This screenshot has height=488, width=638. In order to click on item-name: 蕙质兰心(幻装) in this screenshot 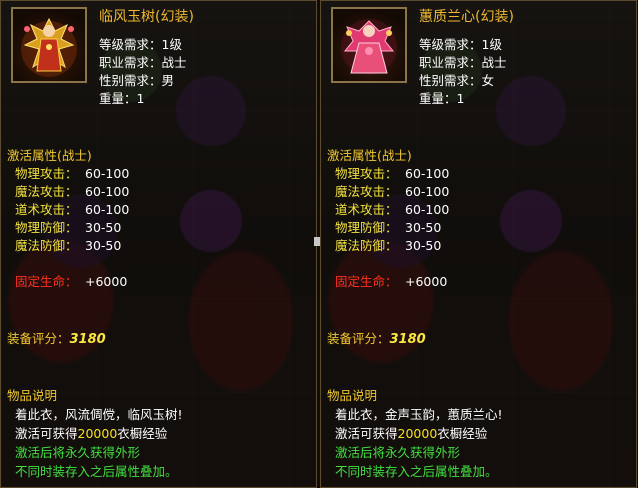, I will do `click(466, 17)`.